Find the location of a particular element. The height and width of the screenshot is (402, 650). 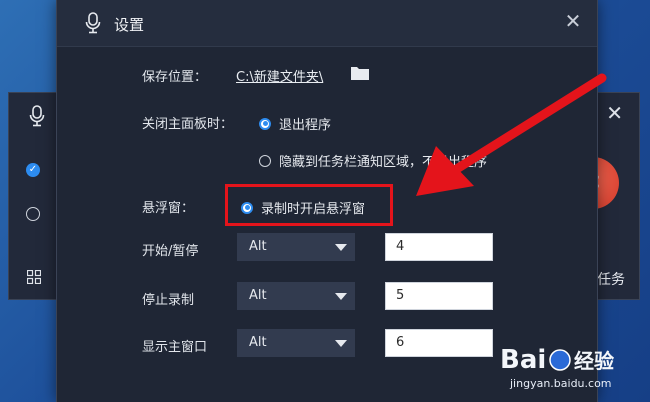

check-icon: ✓ is located at coordinates (33, 170).